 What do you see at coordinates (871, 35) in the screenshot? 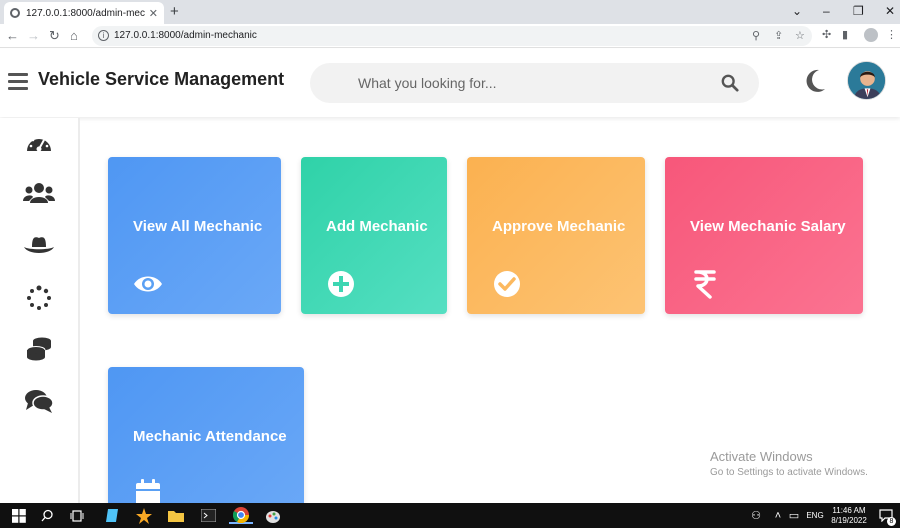
I see `browser-profile-icon` at bounding box center [871, 35].